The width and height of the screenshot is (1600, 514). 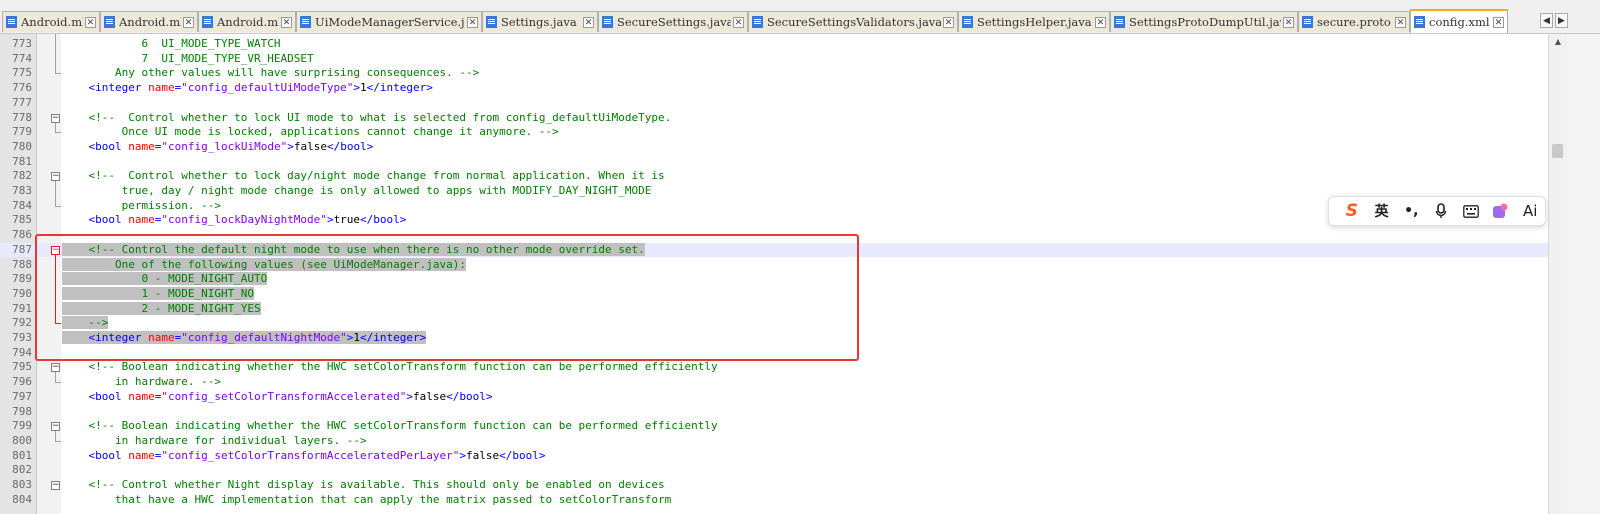 I want to click on vertical-scrollbar: ▲, so click(x=1557, y=274).